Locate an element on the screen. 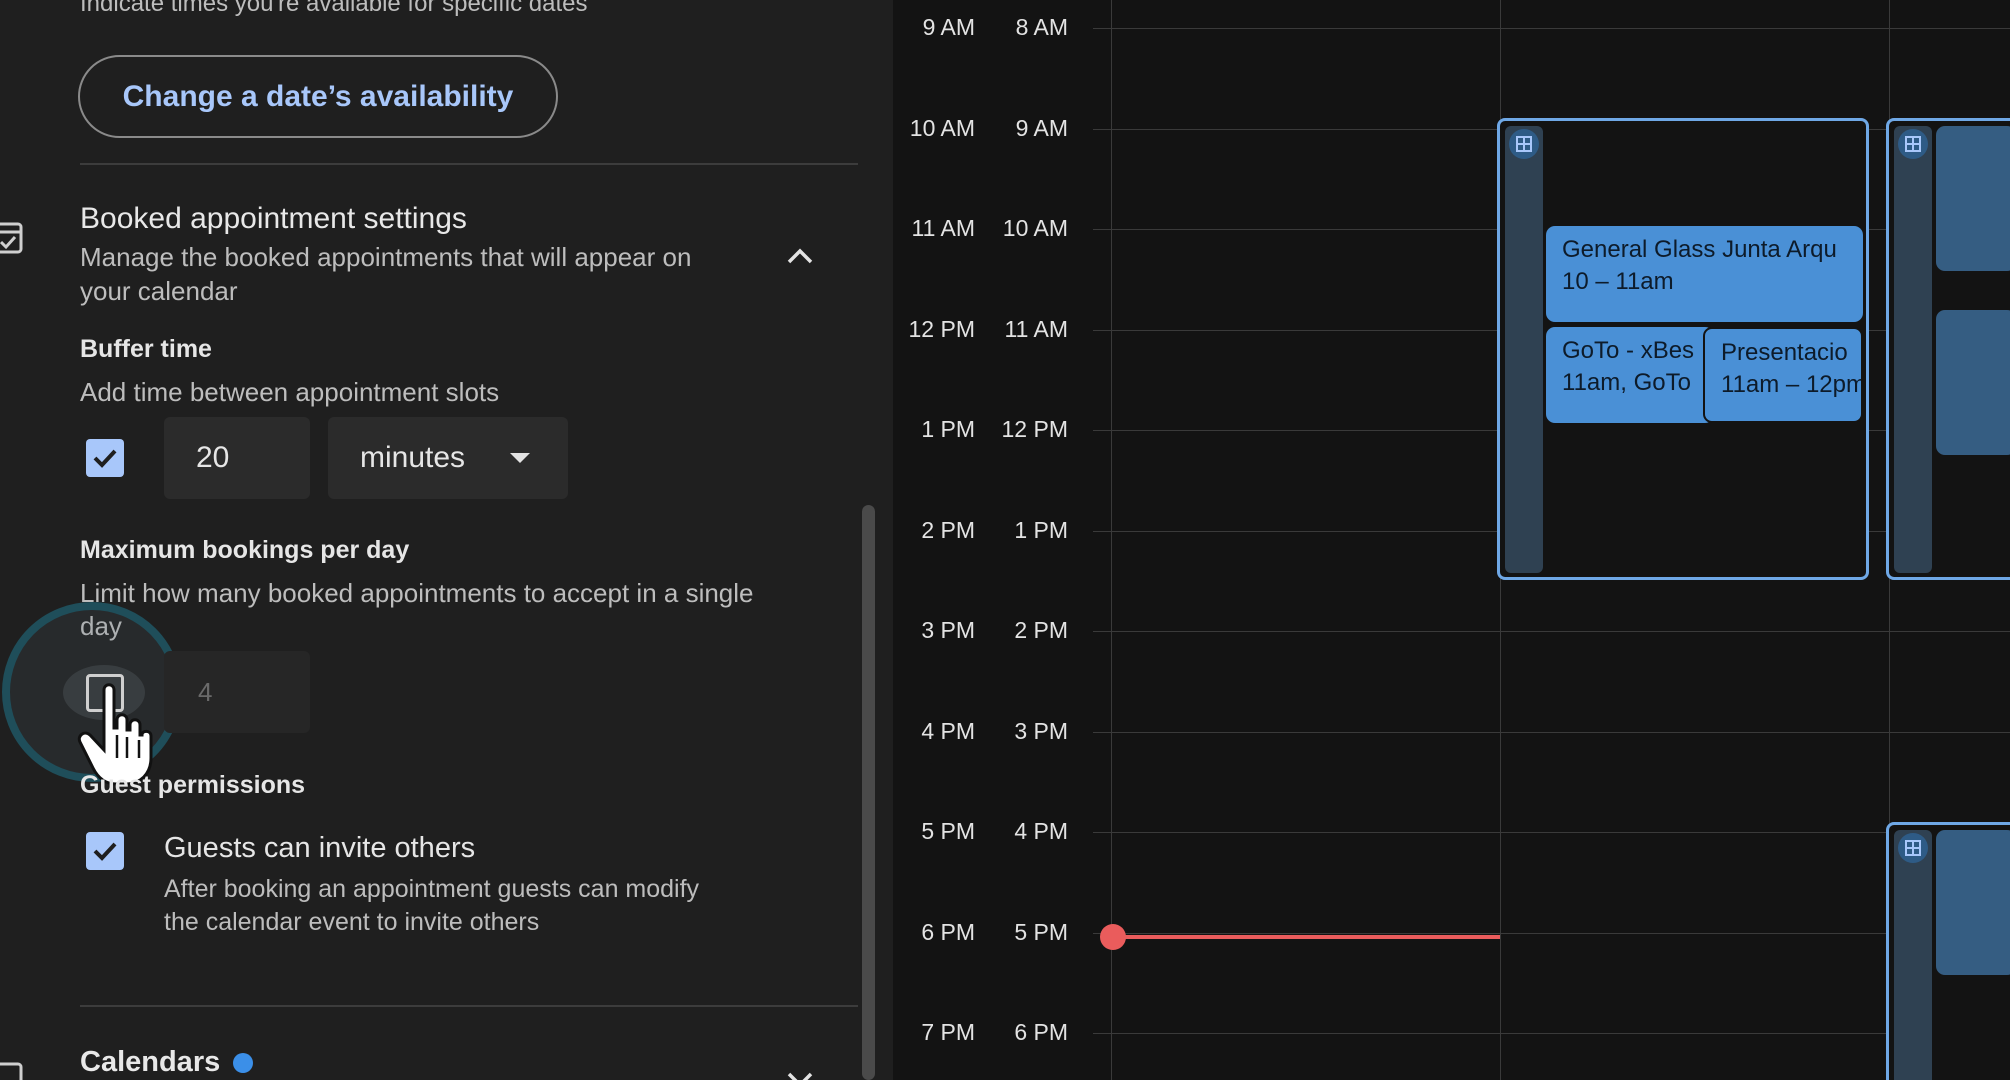 The image size is (2010, 1080). current-time-line is located at coordinates (1305, 937).